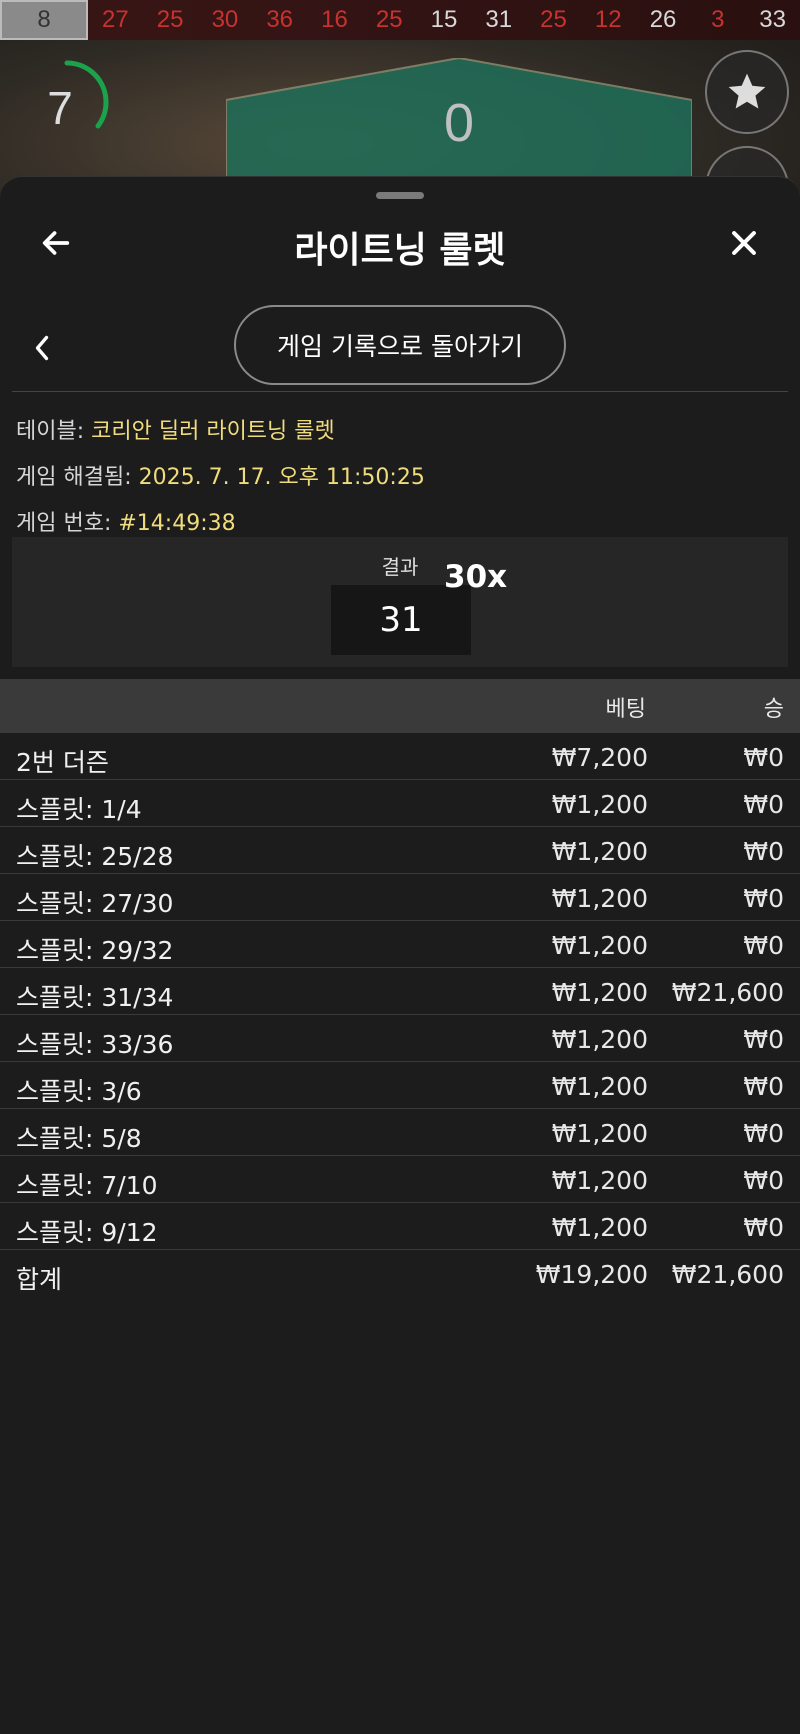  I want to click on countdown-timer: 7, so click(67, 102).